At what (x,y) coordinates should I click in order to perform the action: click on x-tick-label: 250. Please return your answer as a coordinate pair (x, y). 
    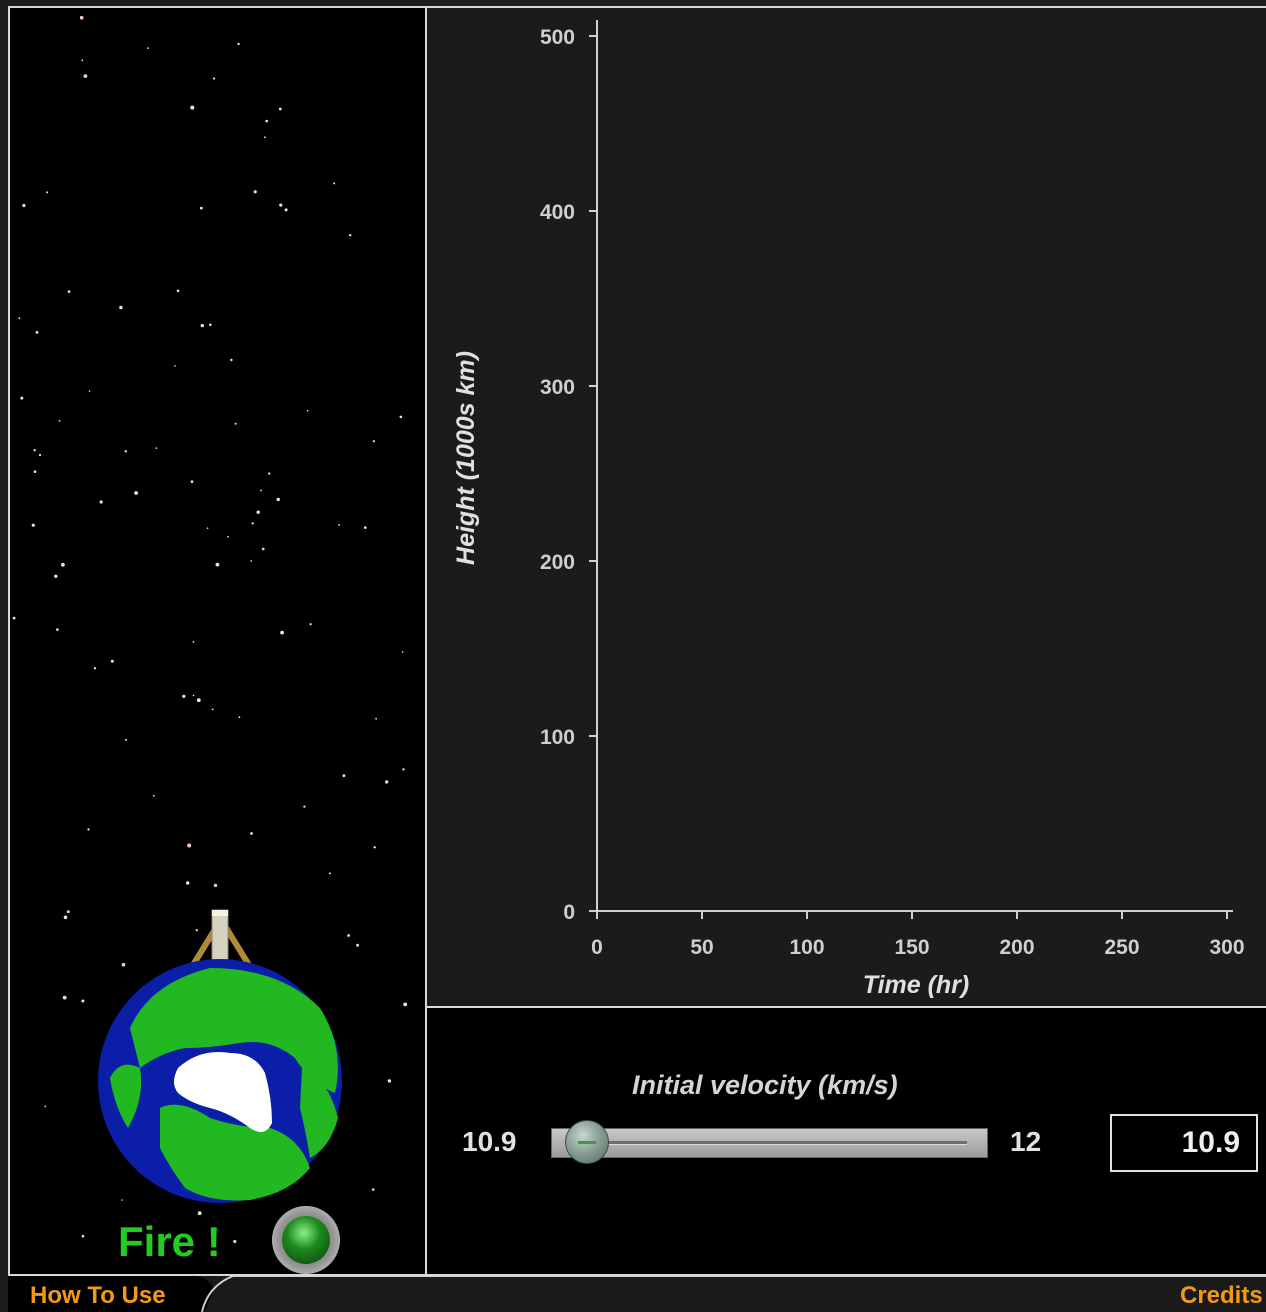
    Looking at the image, I should click on (1121, 947).